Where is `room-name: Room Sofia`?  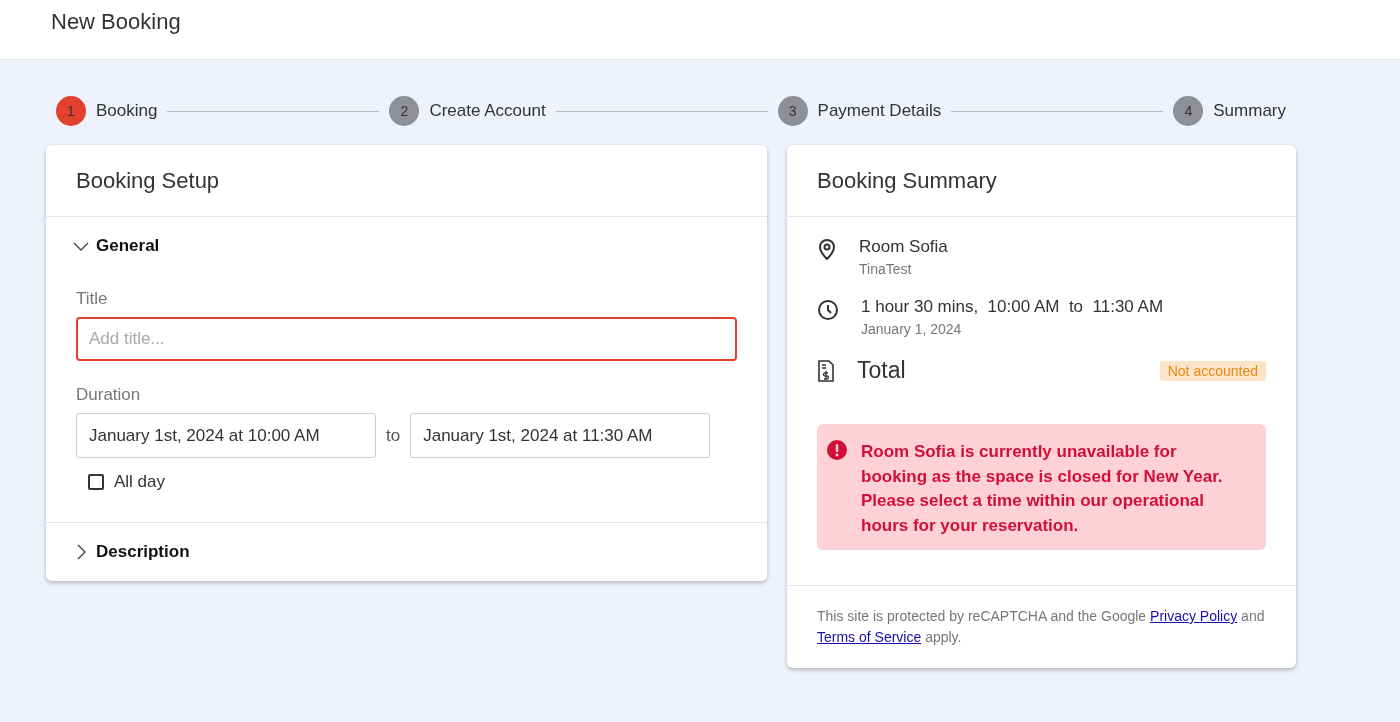 room-name: Room Sofia is located at coordinates (903, 246).